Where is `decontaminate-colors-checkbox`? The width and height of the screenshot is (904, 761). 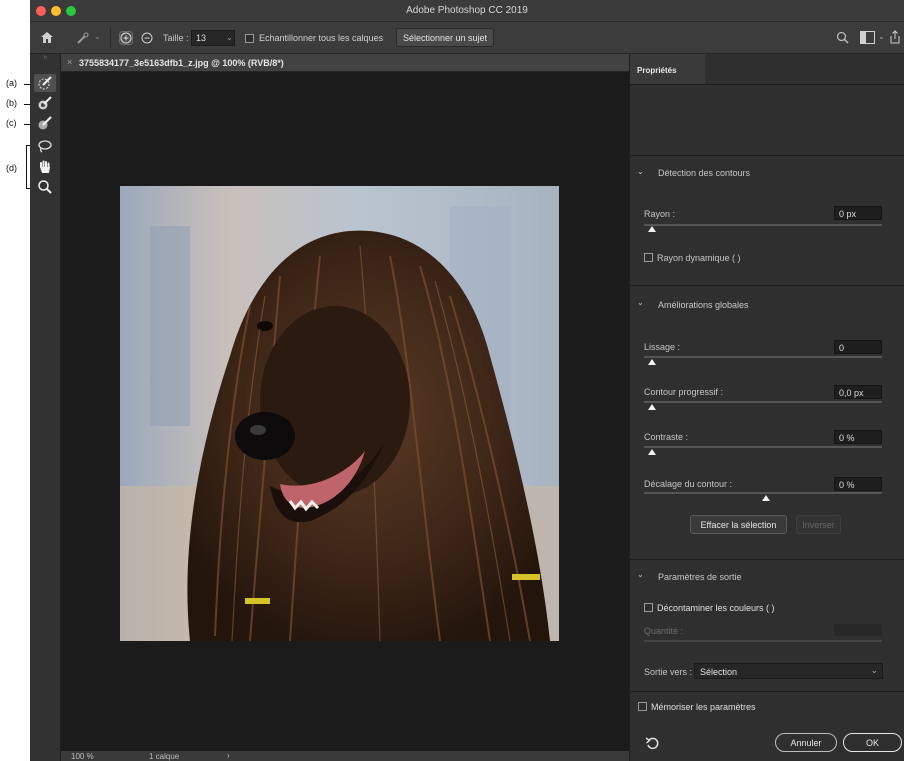
decontaminate-colors-checkbox is located at coordinates (648, 607).